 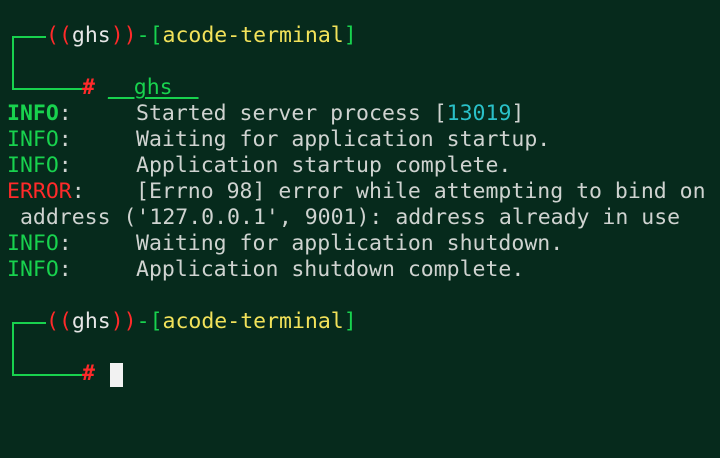 I want to click on prompt-input-line: #, so click(x=88, y=374).